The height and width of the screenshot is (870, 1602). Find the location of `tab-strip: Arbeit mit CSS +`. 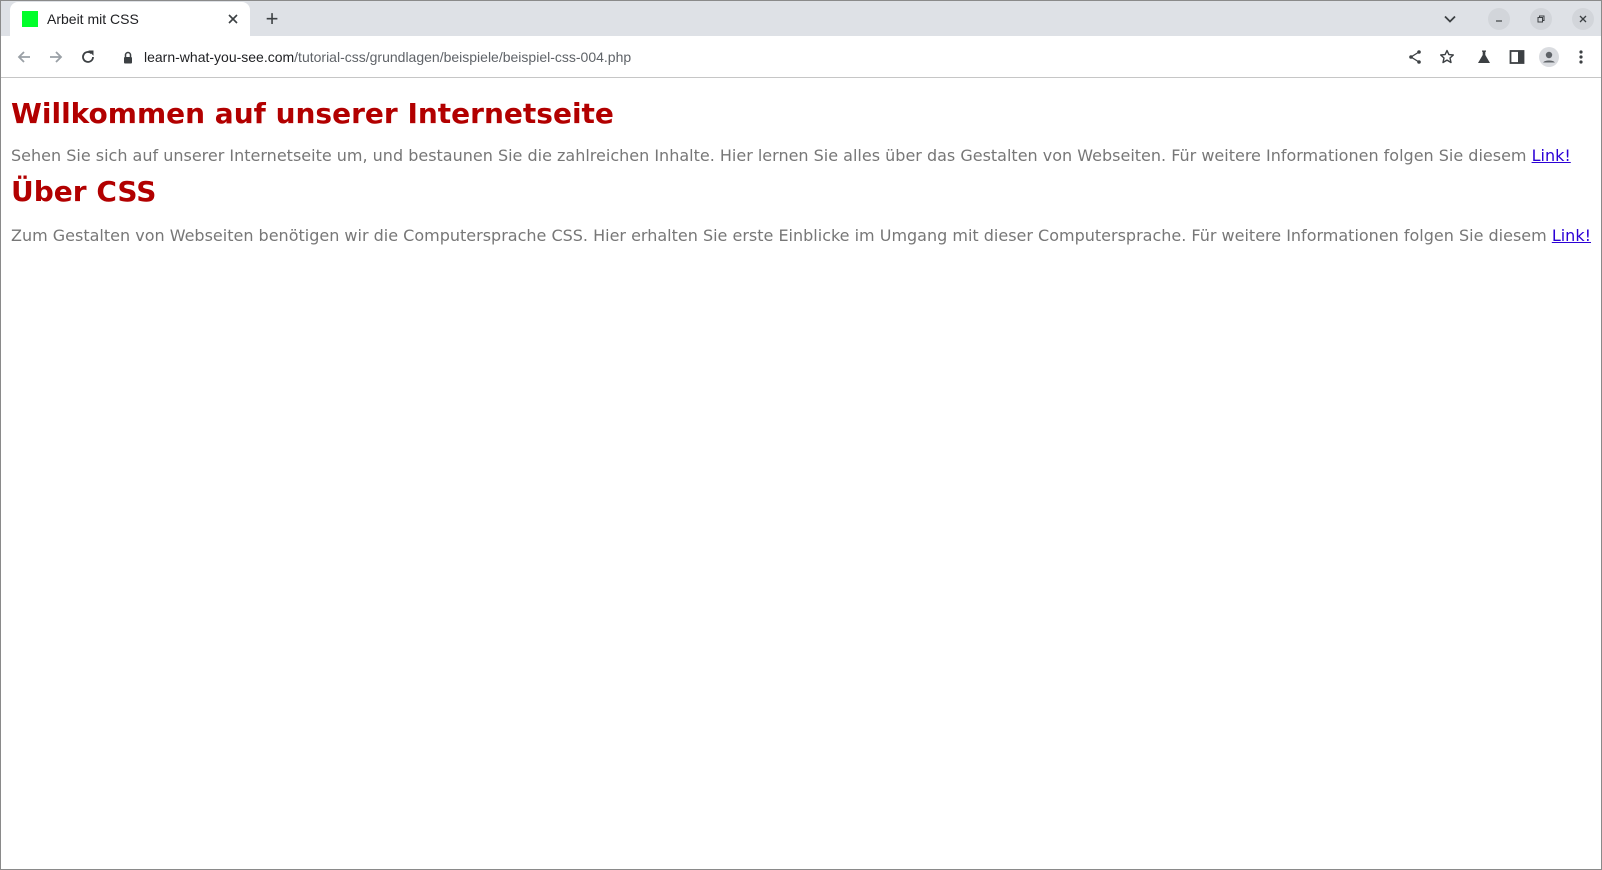

tab-strip: Arbeit mit CSS + is located at coordinates (801, 18).